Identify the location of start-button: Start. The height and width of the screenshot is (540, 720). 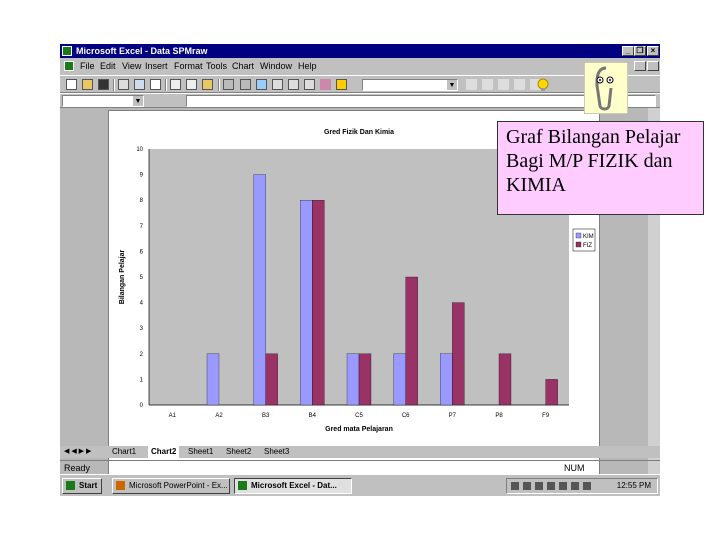
(82, 486).